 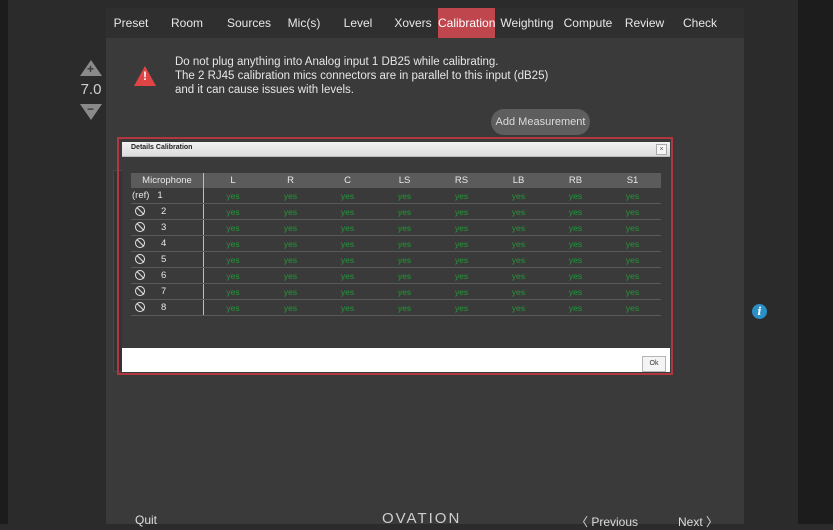 I want to click on add-measurement-button: Add Measurement, so click(x=540, y=122).